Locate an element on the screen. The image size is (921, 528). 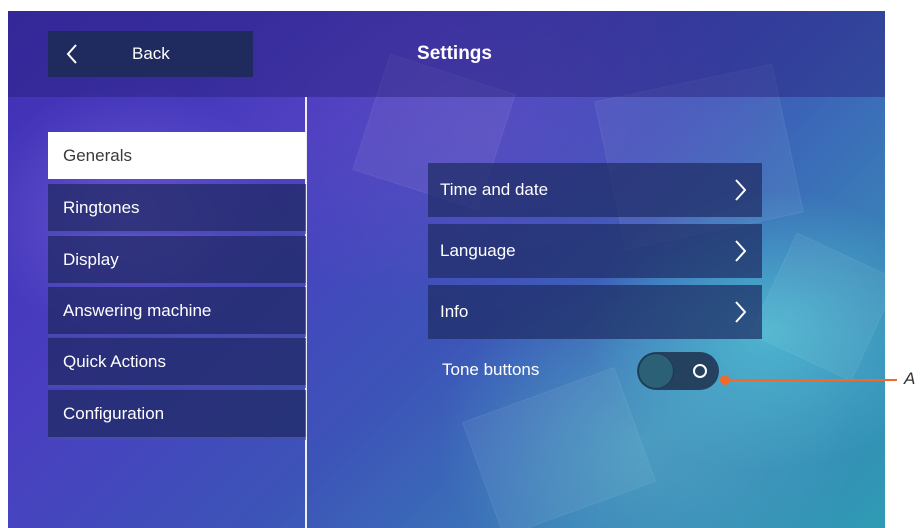
sidebar-item-label: Display is located at coordinates (91, 259).